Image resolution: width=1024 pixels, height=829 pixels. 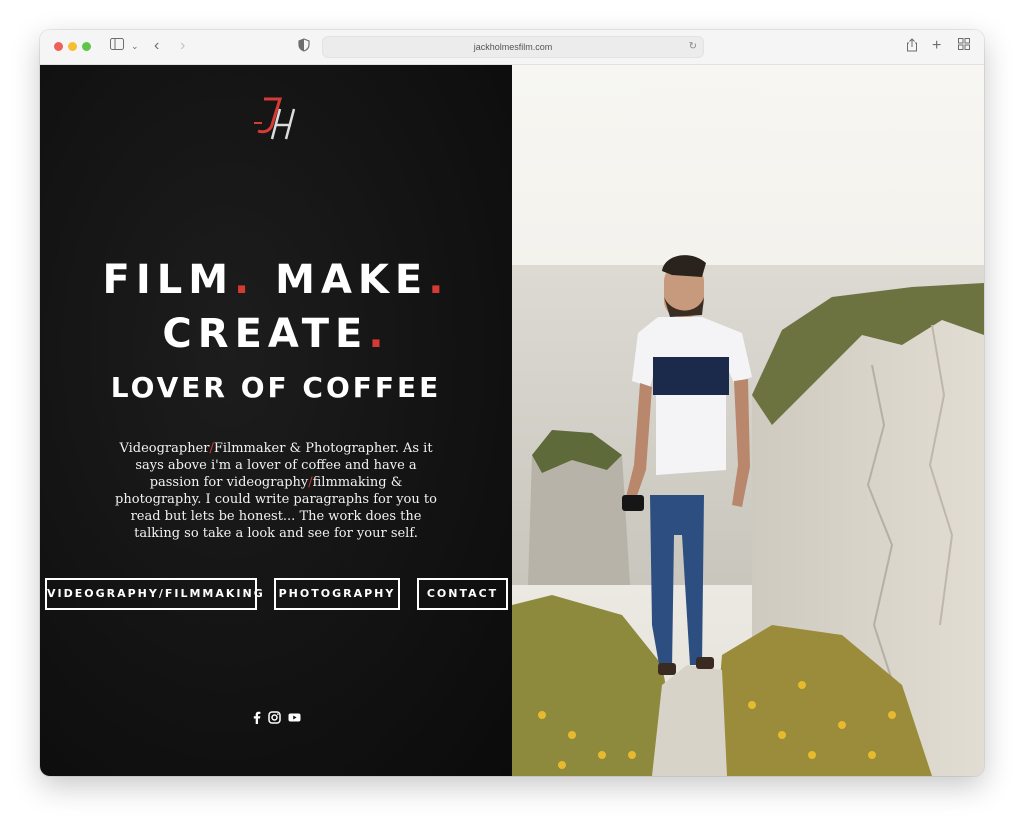 I want to click on forward-button: ›, so click(x=182, y=46).